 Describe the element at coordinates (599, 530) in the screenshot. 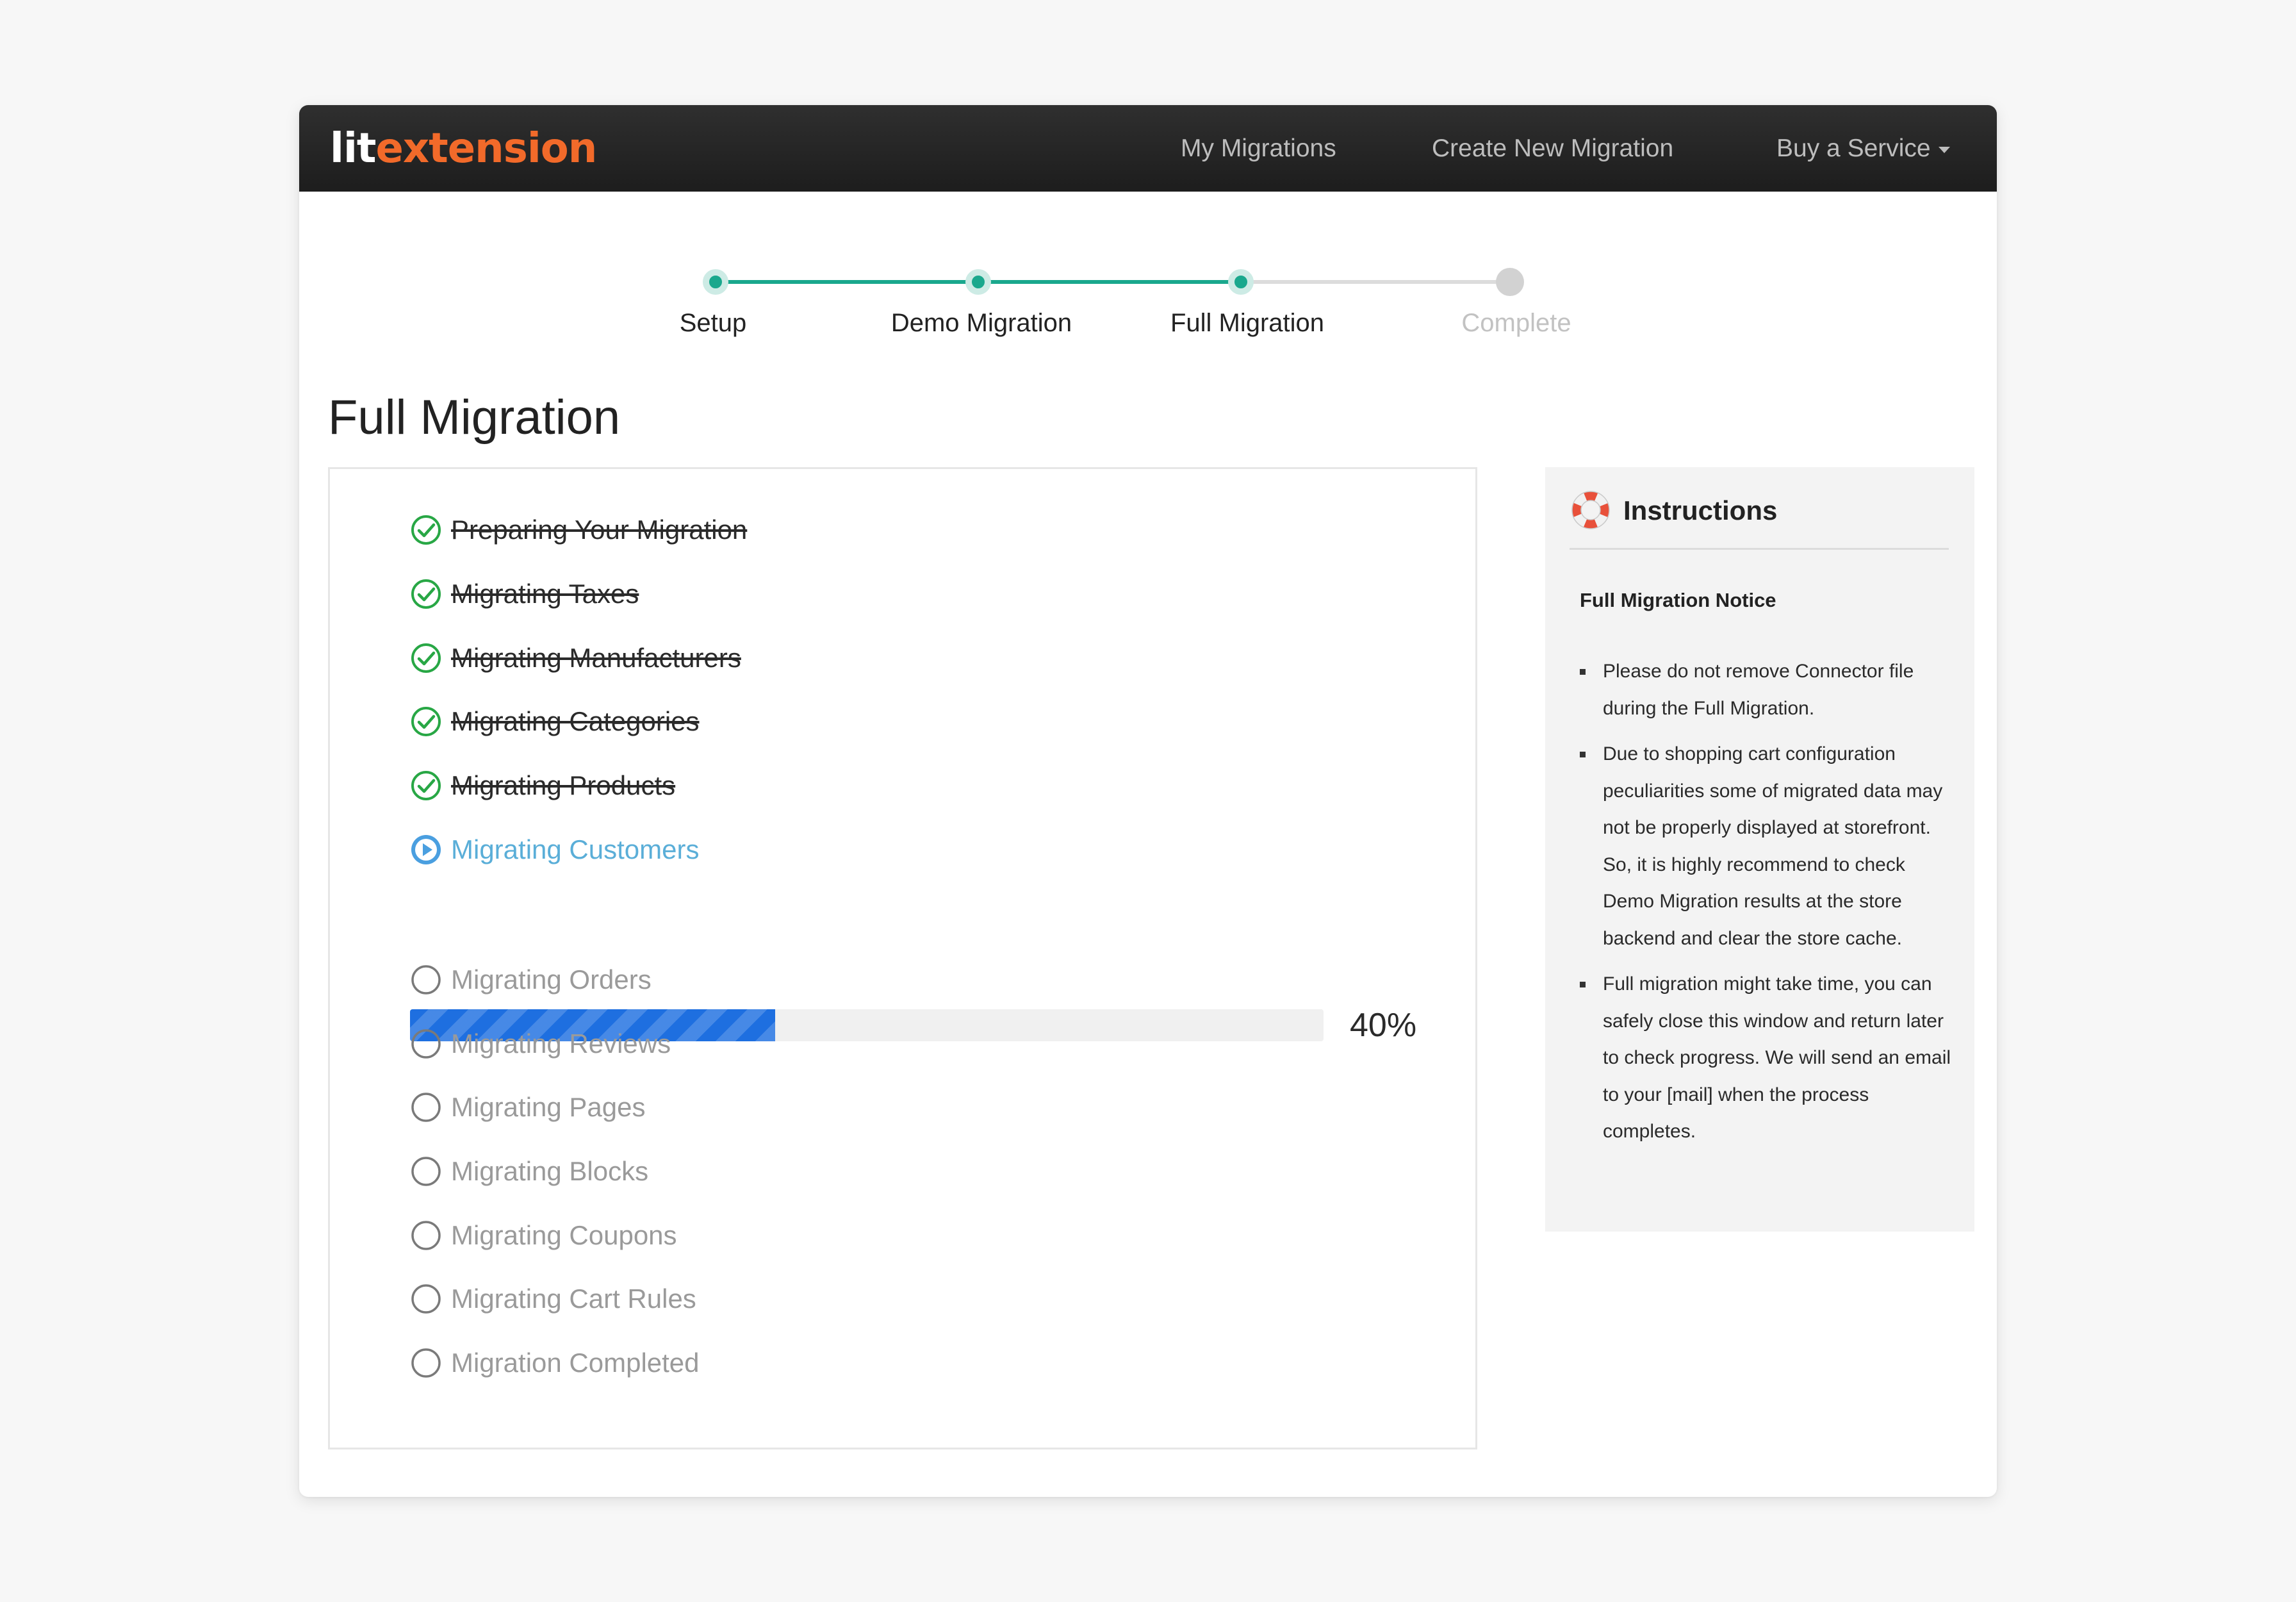

I see `task-label: Preparing Your Migration` at that location.